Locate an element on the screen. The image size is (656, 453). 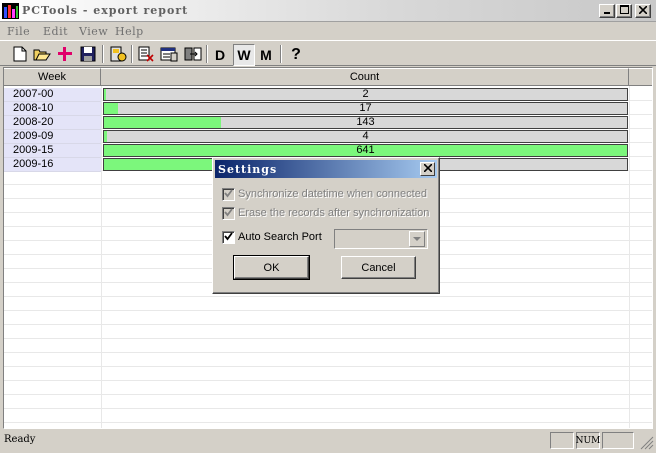
help-button: ? is located at coordinates (296, 55).